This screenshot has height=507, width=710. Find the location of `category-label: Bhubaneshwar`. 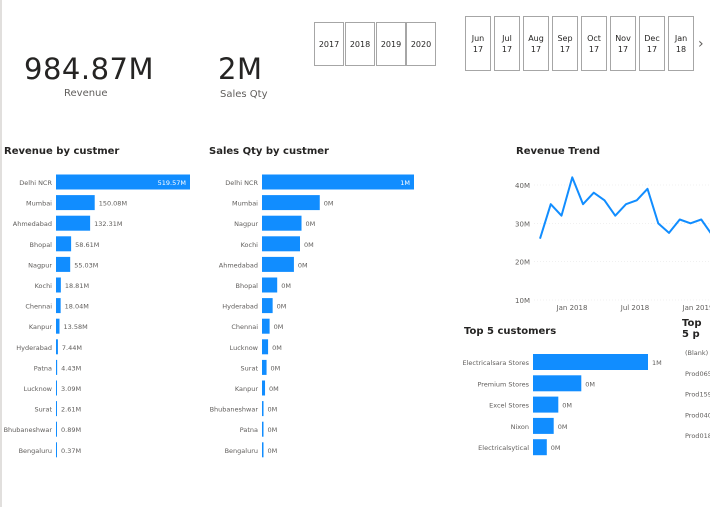

category-label: Bhubaneshwar is located at coordinates (234, 410).